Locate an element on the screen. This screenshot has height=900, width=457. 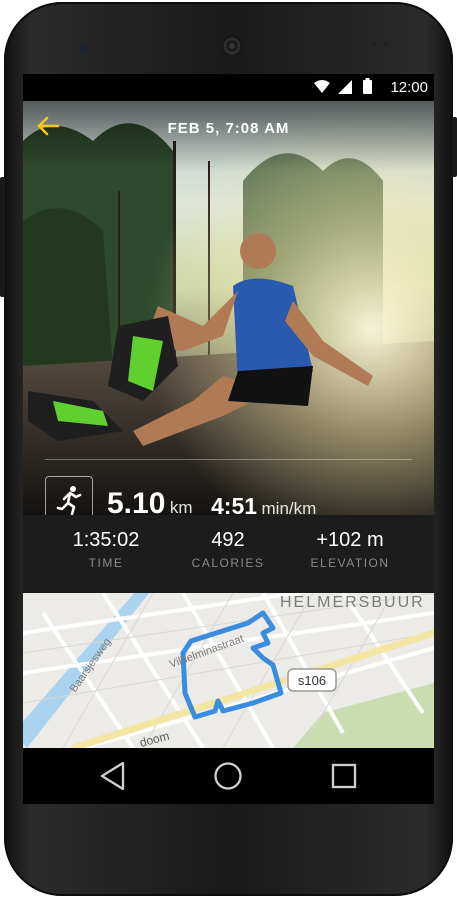
distance-unit: km is located at coordinates (181, 506).